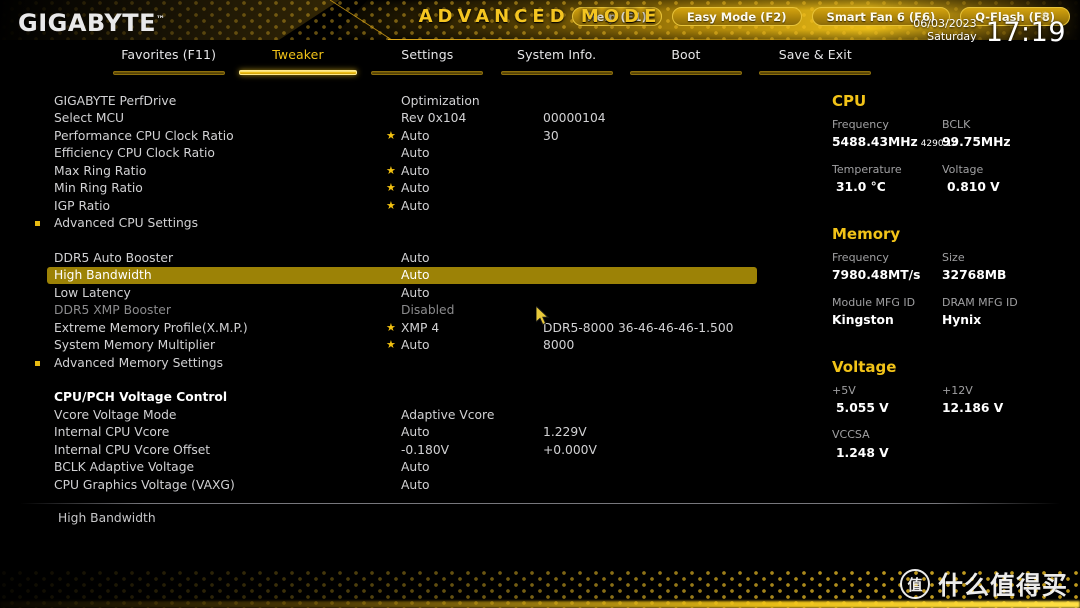 This screenshot has width=1080, height=608. What do you see at coordinates (860, 124) in the screenshot?
I see `cpu-frequency-label: Frequency` at bounding box center [860, 124].